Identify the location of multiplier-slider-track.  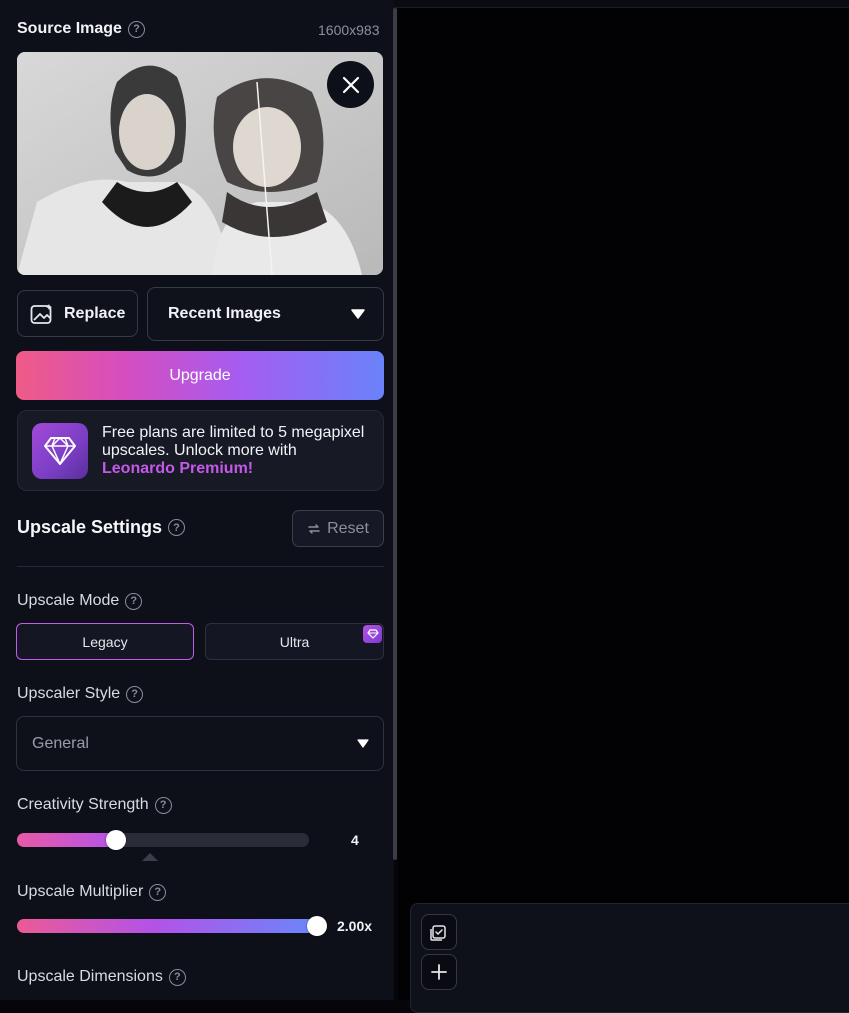
(167, 926).